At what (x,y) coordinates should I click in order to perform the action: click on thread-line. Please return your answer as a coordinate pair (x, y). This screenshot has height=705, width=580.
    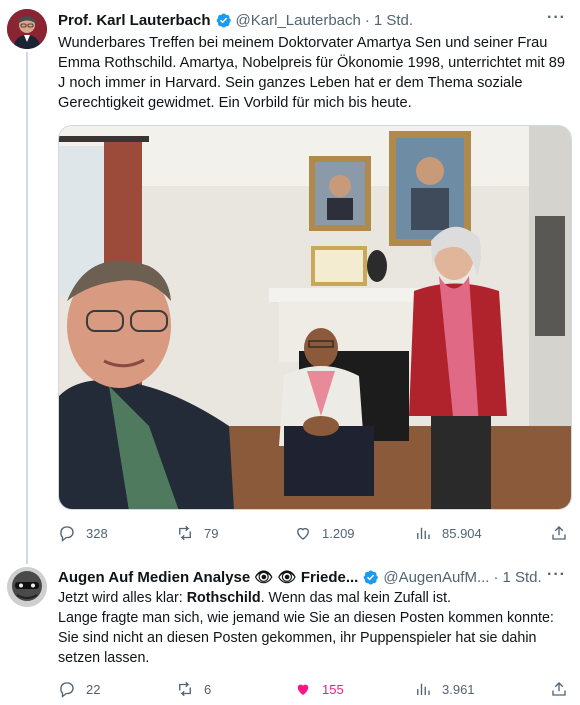
    Looking at the image, I should click on (27, 308).